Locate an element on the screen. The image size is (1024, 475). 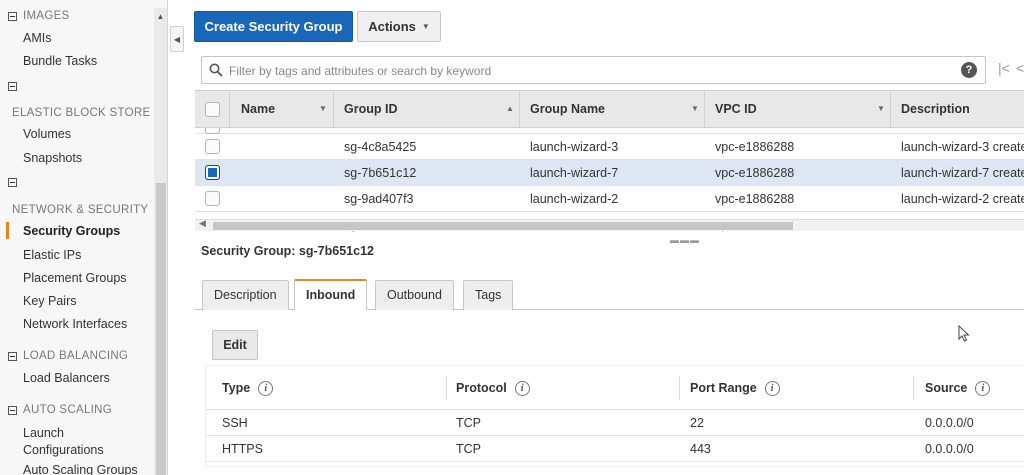
prev-page-icon: < is located at coordinates (1020, 68).